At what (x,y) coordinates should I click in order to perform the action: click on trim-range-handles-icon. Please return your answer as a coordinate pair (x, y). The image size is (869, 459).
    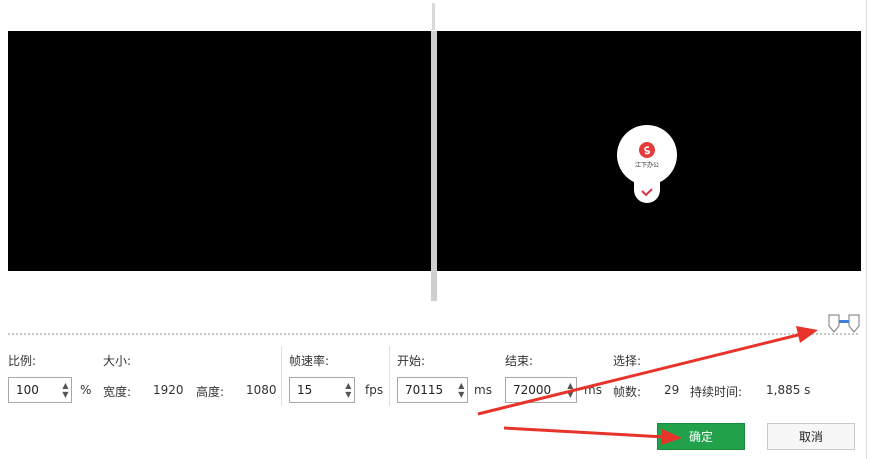
    Looking at the image, I should click on (844, 324).